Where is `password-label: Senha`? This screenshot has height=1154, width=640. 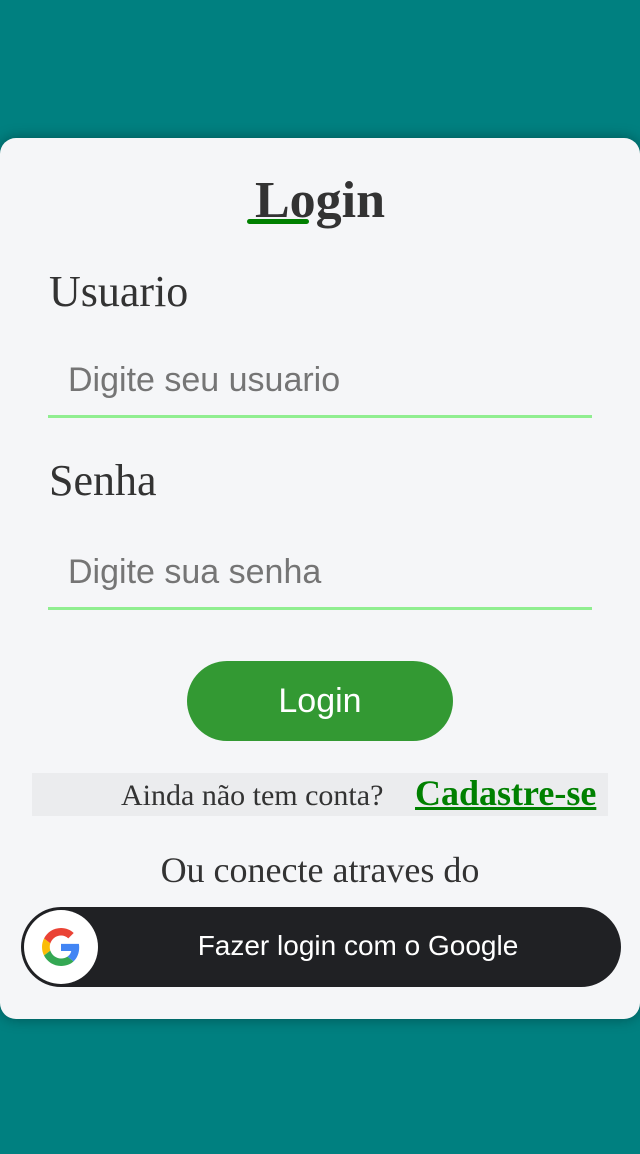
password-label: Senha is located at coordinates (103, 480).